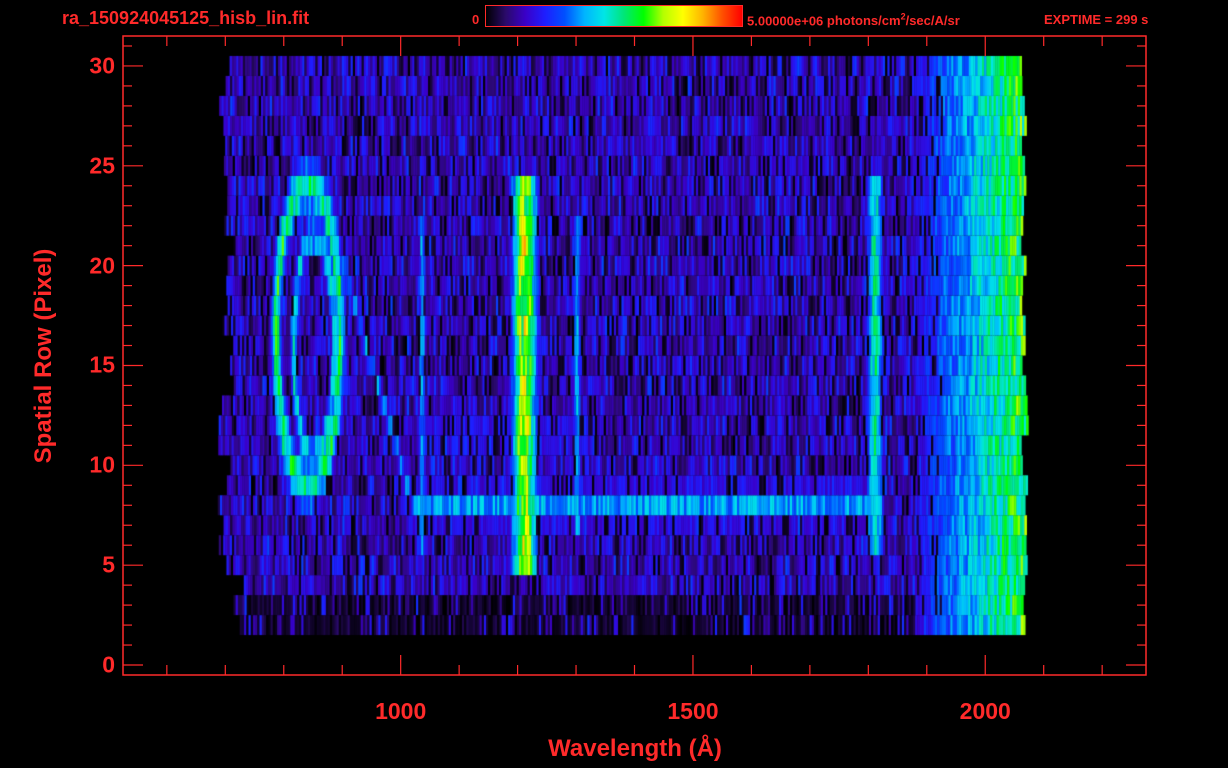 The width and height of the screenshot is (1228, 768). Describe the element at coordinates (785, 21) in the screenshot. I see `colorbar-max-value: 5.00000e+06` at that location.